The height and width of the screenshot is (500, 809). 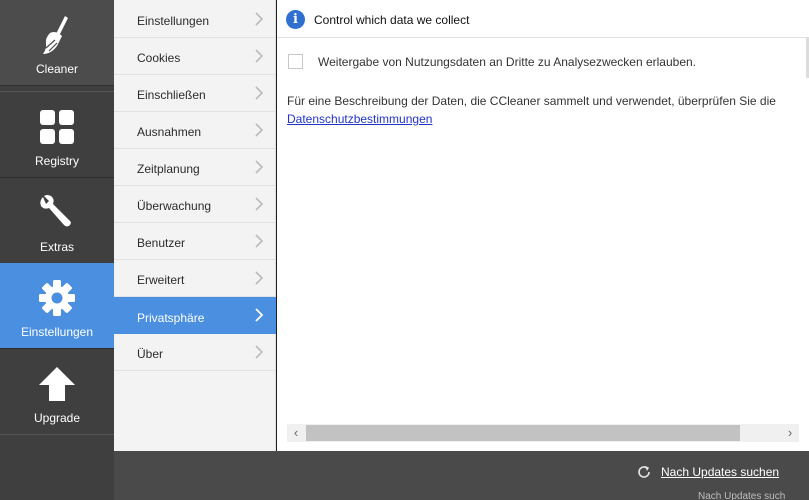 I want to click on submenu-item-label: Überwachung, so click(x=174, y=206).